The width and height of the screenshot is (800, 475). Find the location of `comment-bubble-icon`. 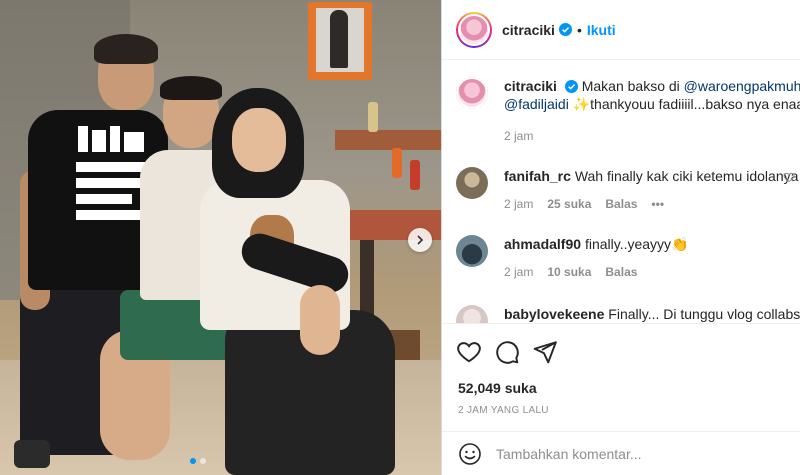

comment-bubble-icon is located at coordinates (507, 352).